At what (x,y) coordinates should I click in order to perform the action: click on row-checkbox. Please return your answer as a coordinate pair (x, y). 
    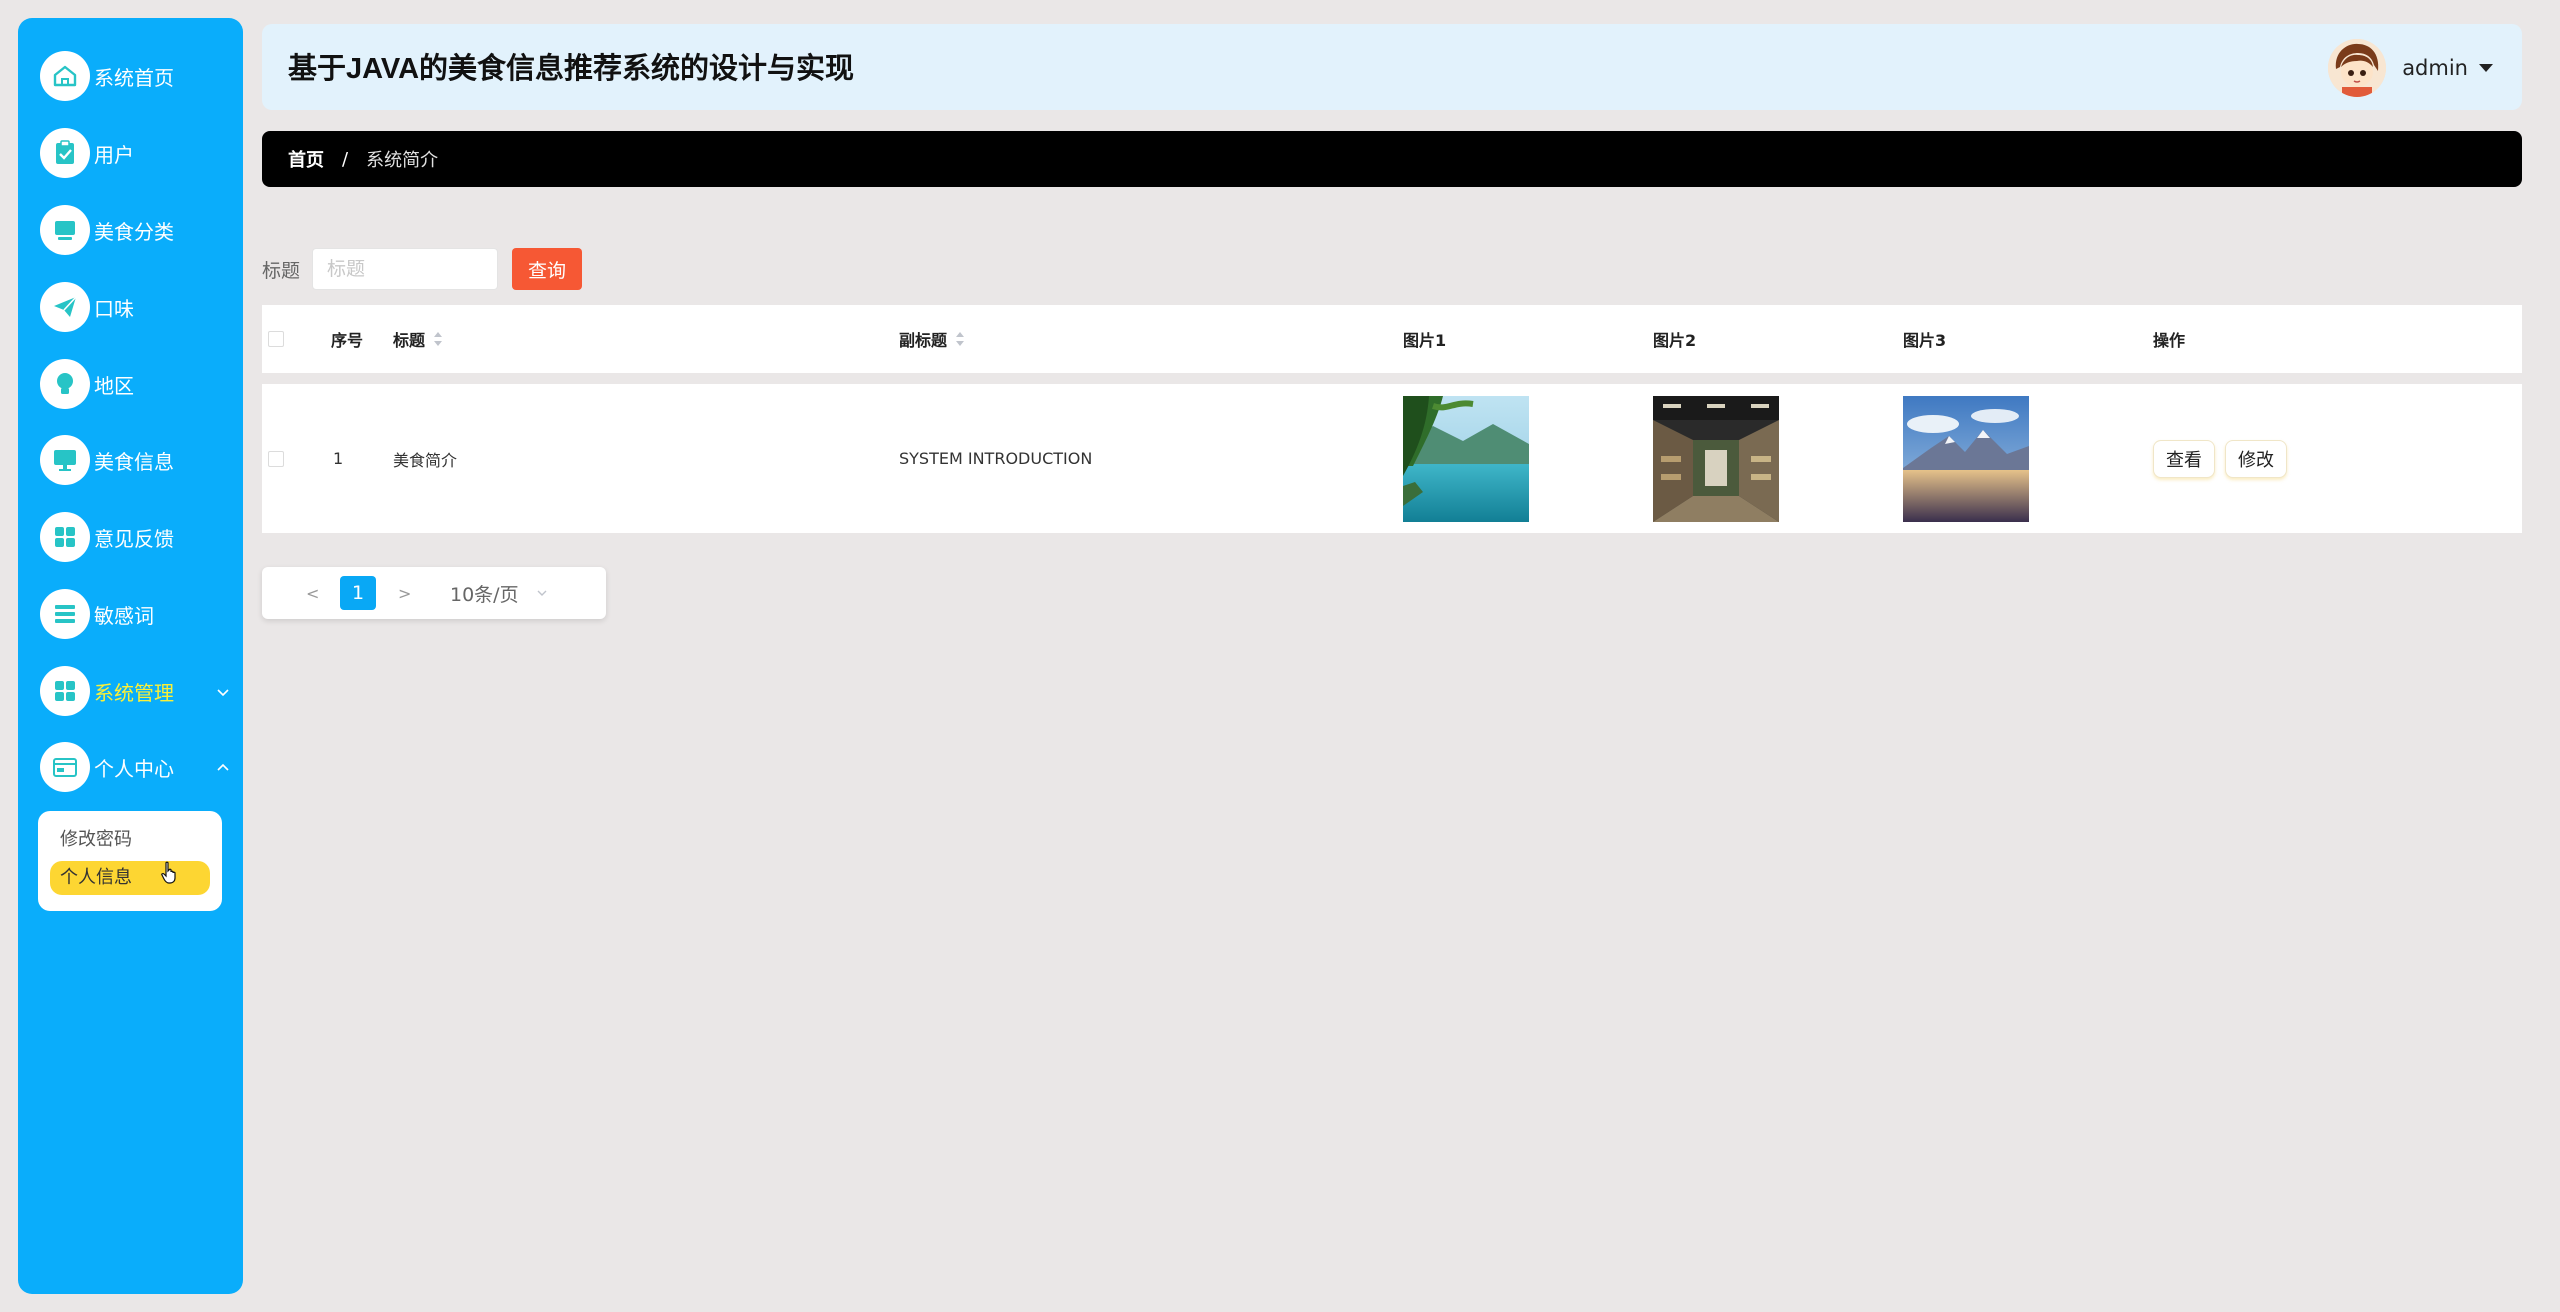
    Looking at the image, I should click on (276, 458).